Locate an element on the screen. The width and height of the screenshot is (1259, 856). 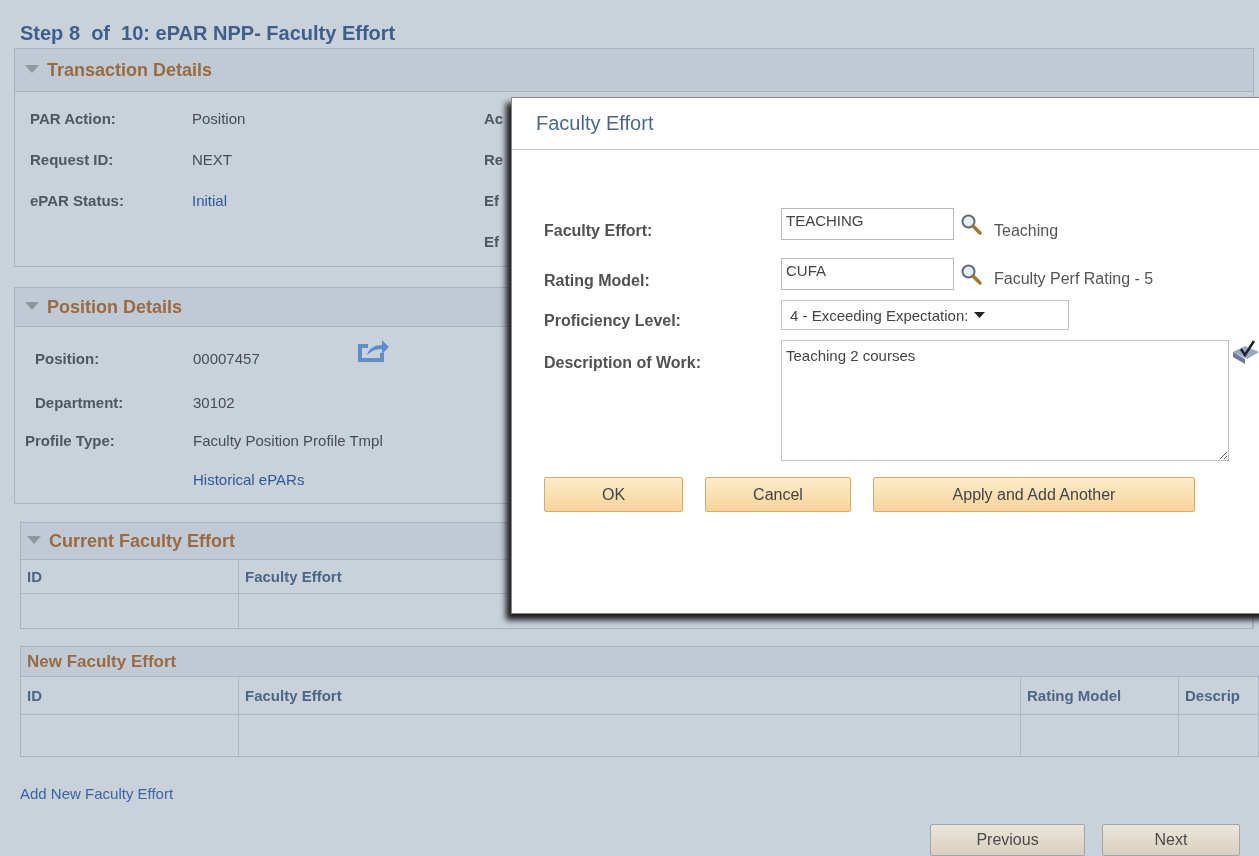
field-value: Faculty Position Profile Tmpl is located at coordinates (288, 440).